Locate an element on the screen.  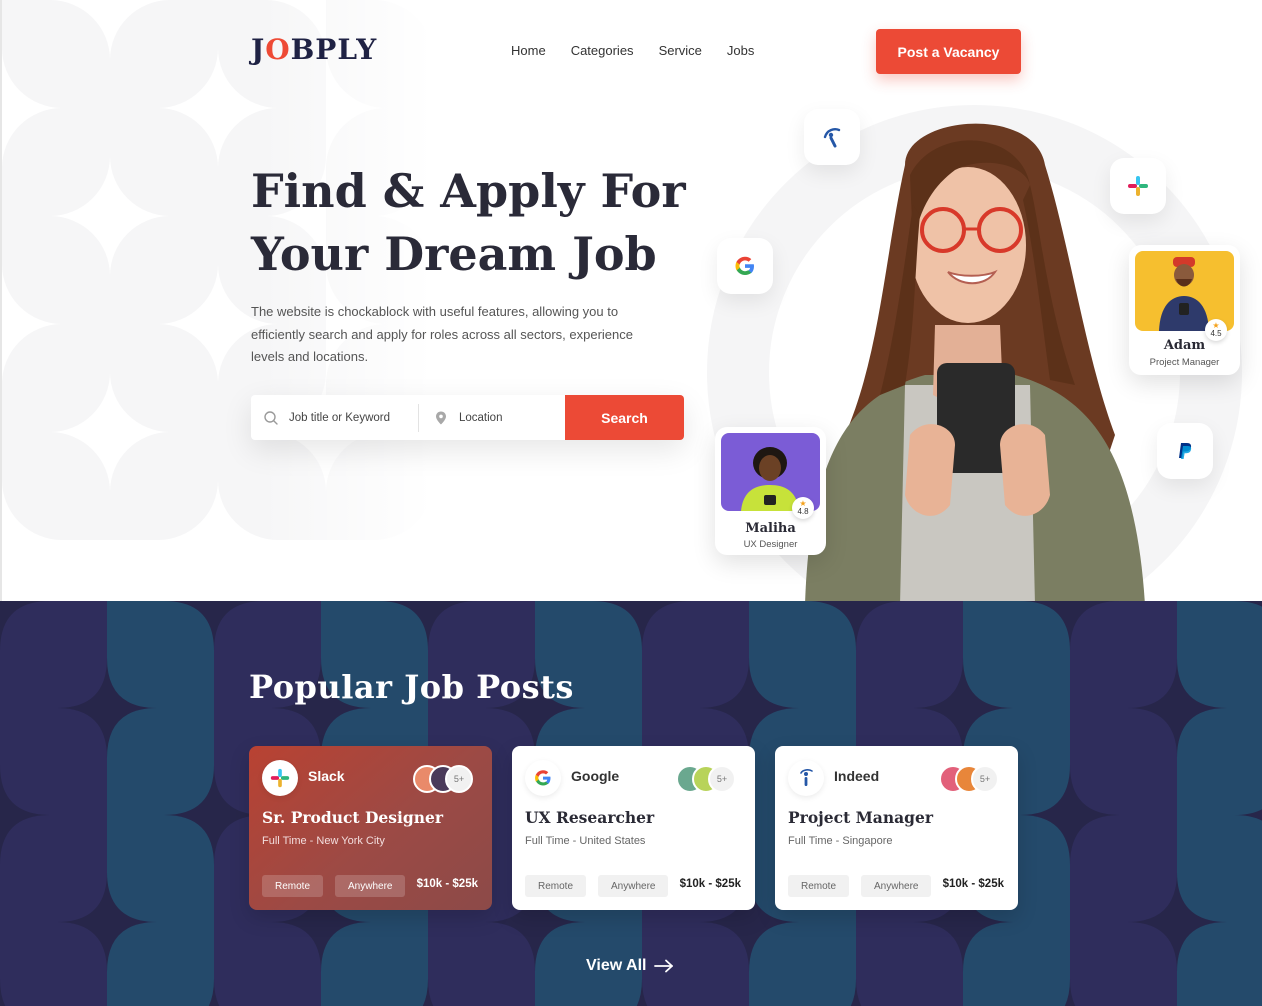
profile-card-maliha: ★ 4.8 Maliha UX Designer is located at coordinates (770, 491).